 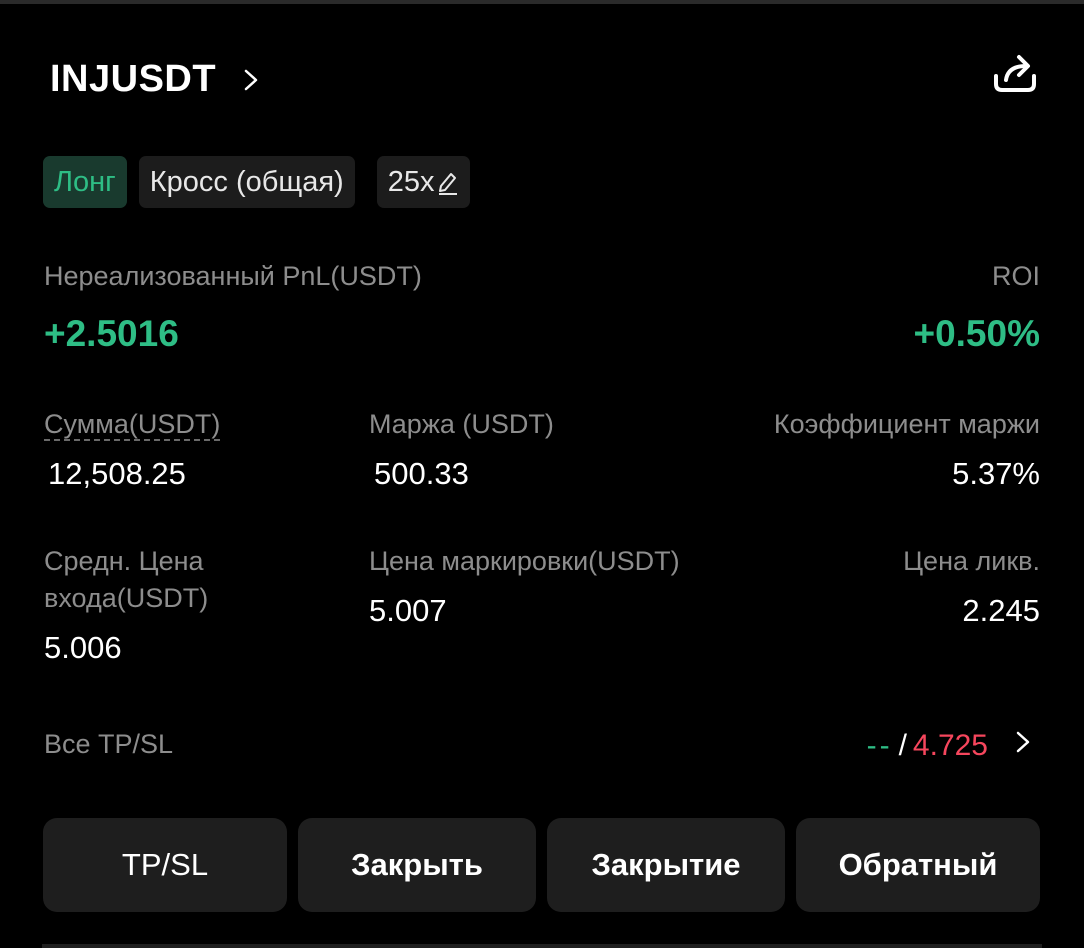 What do you see at coordinates (524, 561) in the screenshot?
I see `mark-price-label: Цена маркировки(USDT)` at bounding box center [524, 561].